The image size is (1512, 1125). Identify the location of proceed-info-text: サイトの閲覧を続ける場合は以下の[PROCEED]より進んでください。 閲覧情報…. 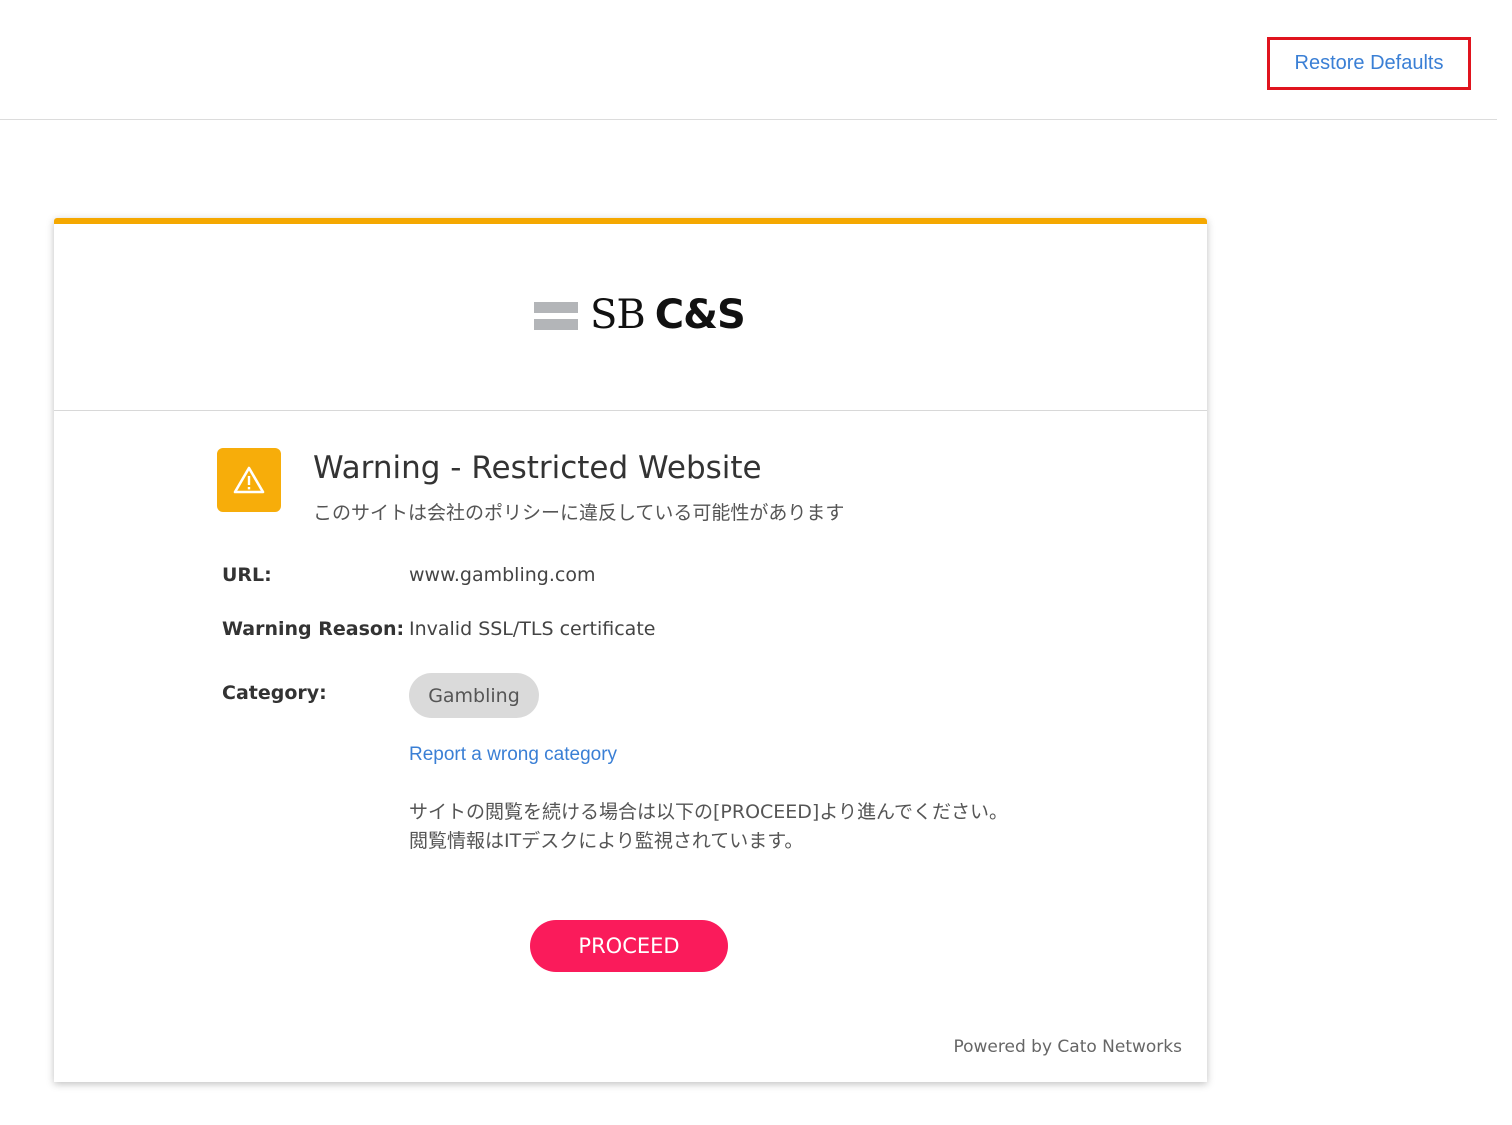
(708, 827).